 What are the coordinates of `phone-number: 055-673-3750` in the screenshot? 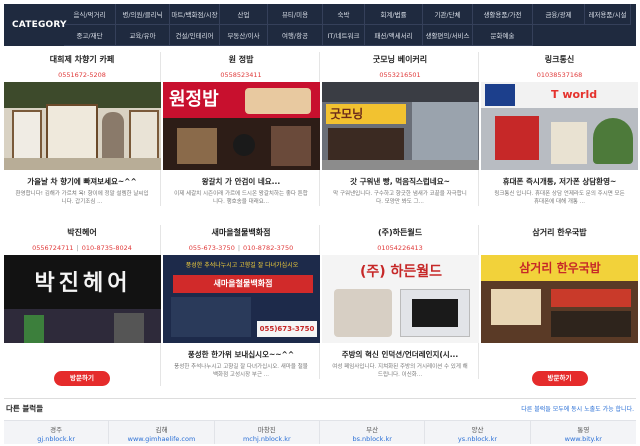 It's located at (212, 248).